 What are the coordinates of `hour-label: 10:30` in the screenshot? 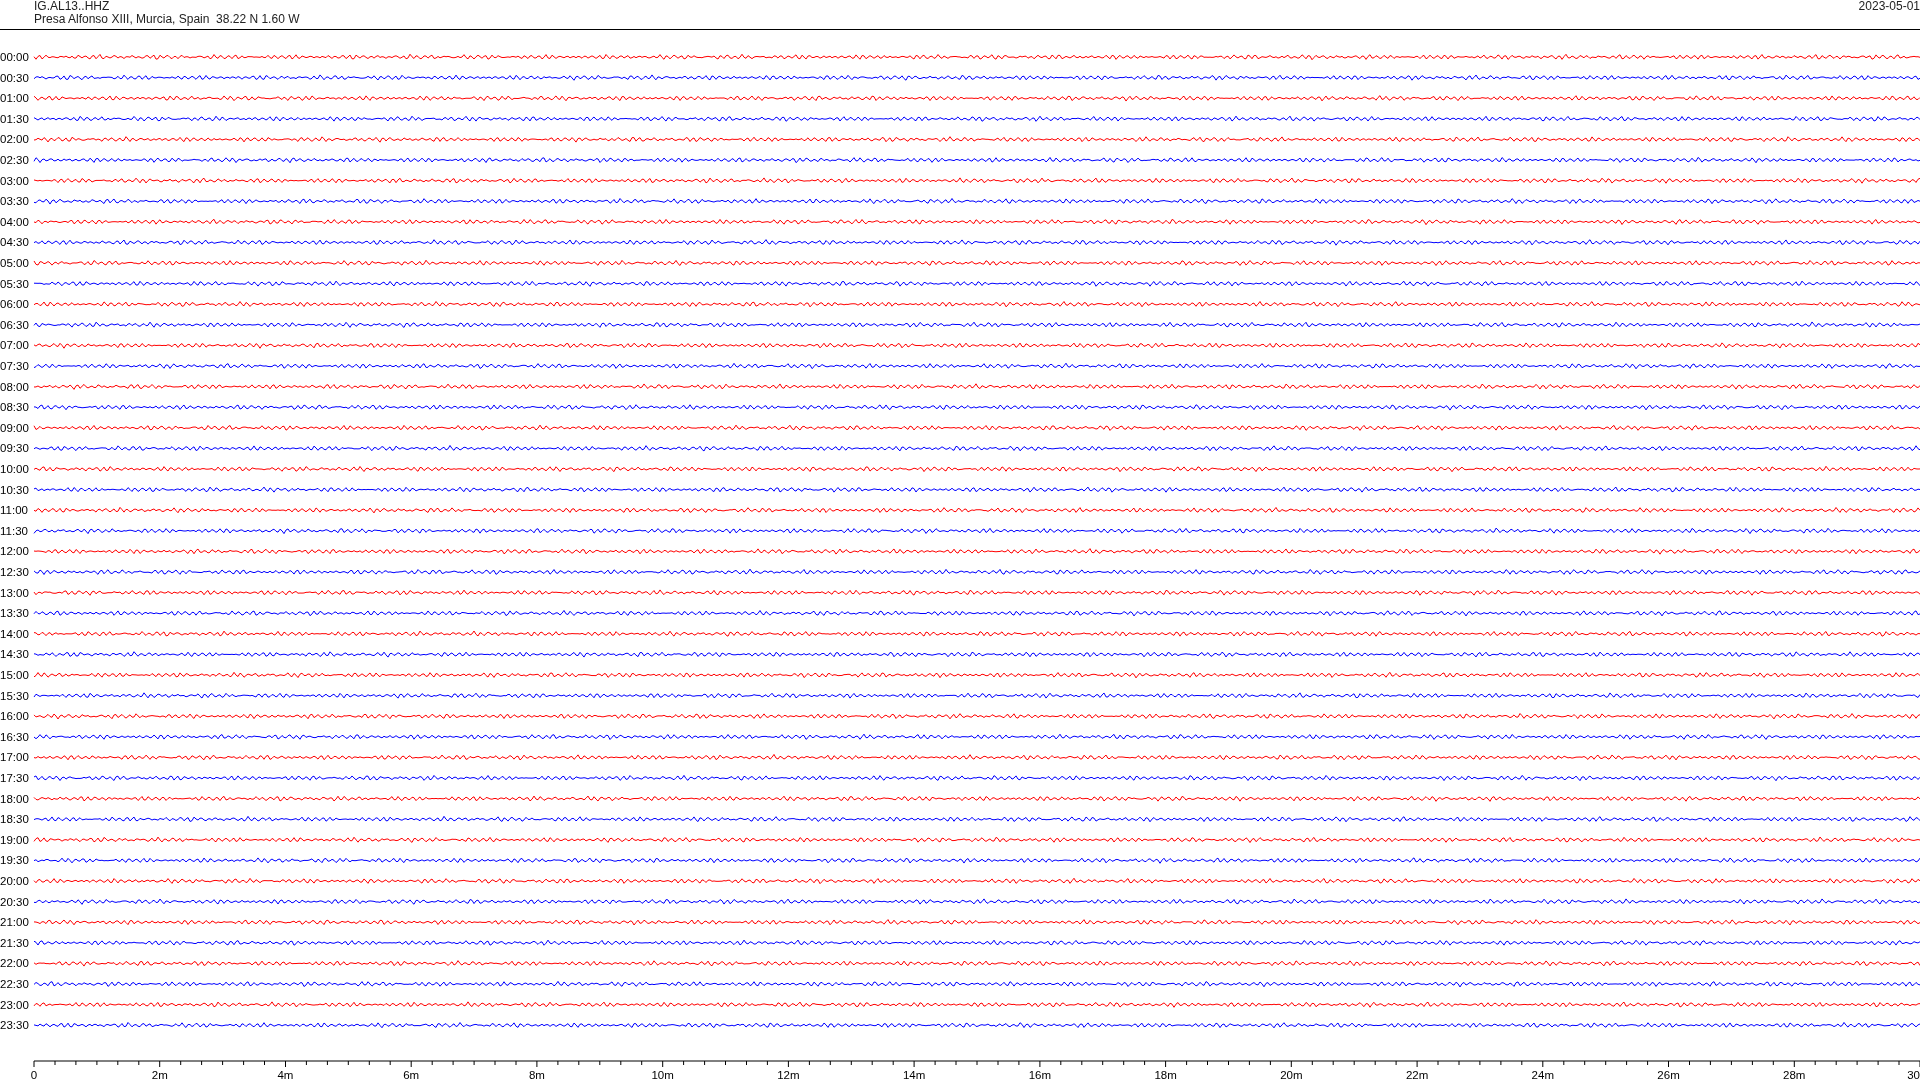 It's located at (14, 489).